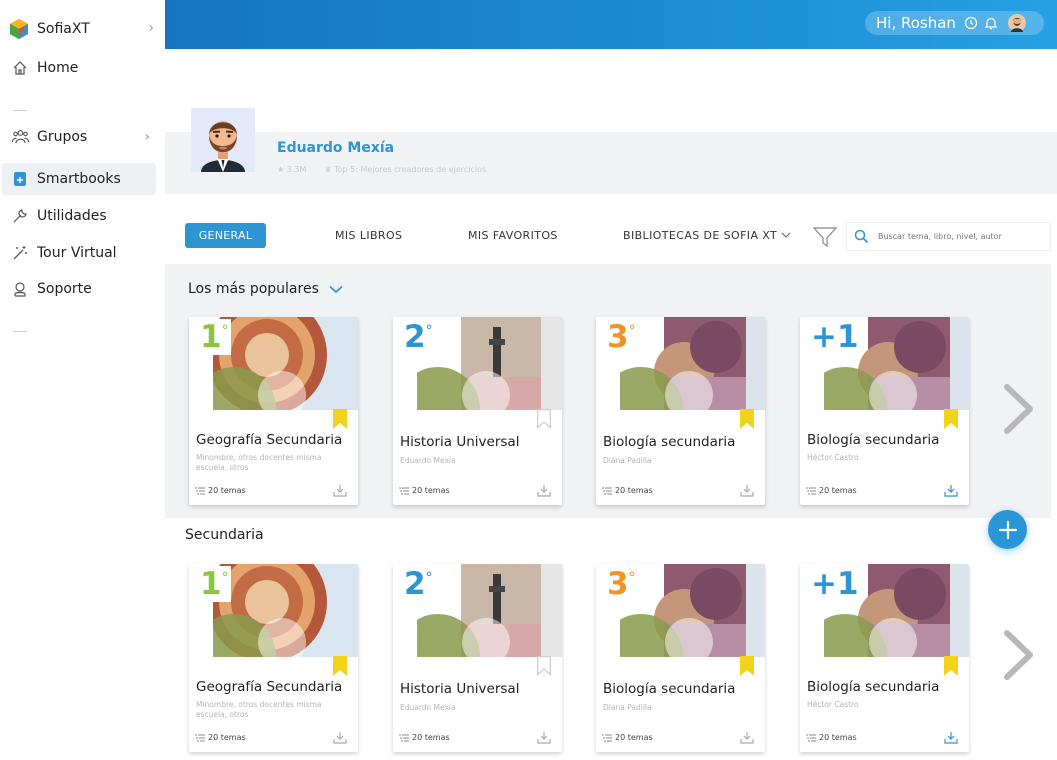 This screenshot has height=760, width=1057. What do you see at coordinates (20, 110) in the screenshot?
I see `sidebar-divider` at bounding box center [20, 110].